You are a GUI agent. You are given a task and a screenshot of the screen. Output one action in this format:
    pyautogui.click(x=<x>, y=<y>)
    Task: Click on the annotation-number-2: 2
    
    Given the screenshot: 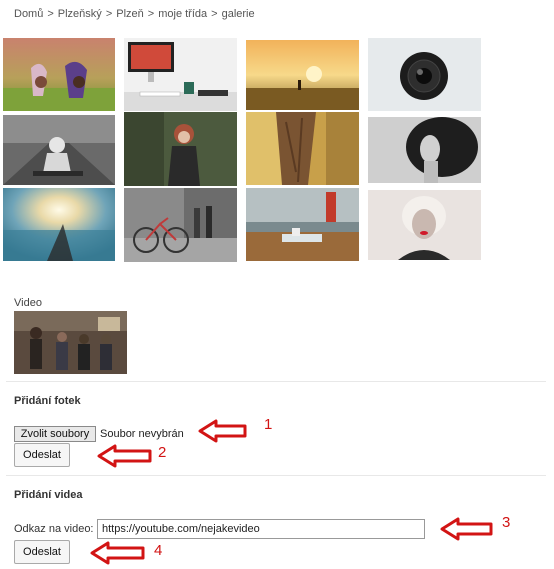 What is the action you would take?
    pyautogui.click(x=162, y=452)
    